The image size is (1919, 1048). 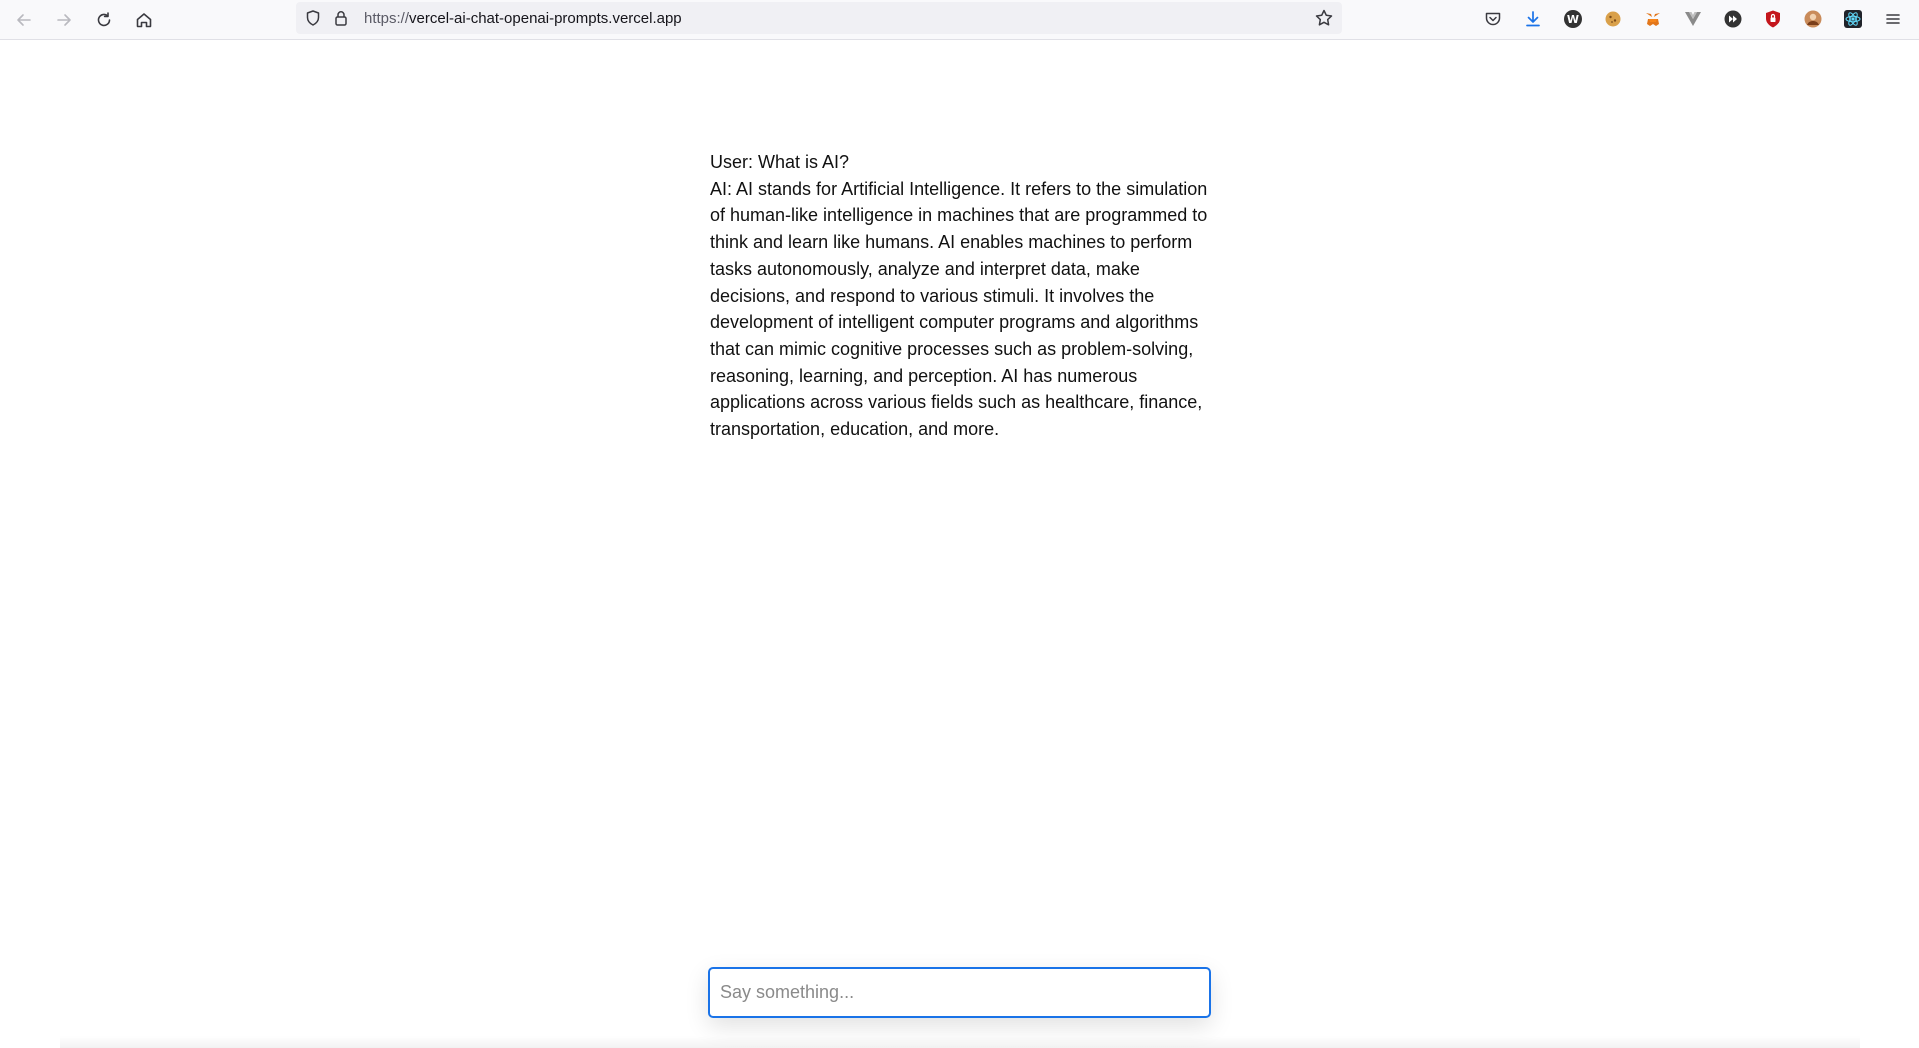 I want to click on bookmark-button, so click(x=1324, y=18).